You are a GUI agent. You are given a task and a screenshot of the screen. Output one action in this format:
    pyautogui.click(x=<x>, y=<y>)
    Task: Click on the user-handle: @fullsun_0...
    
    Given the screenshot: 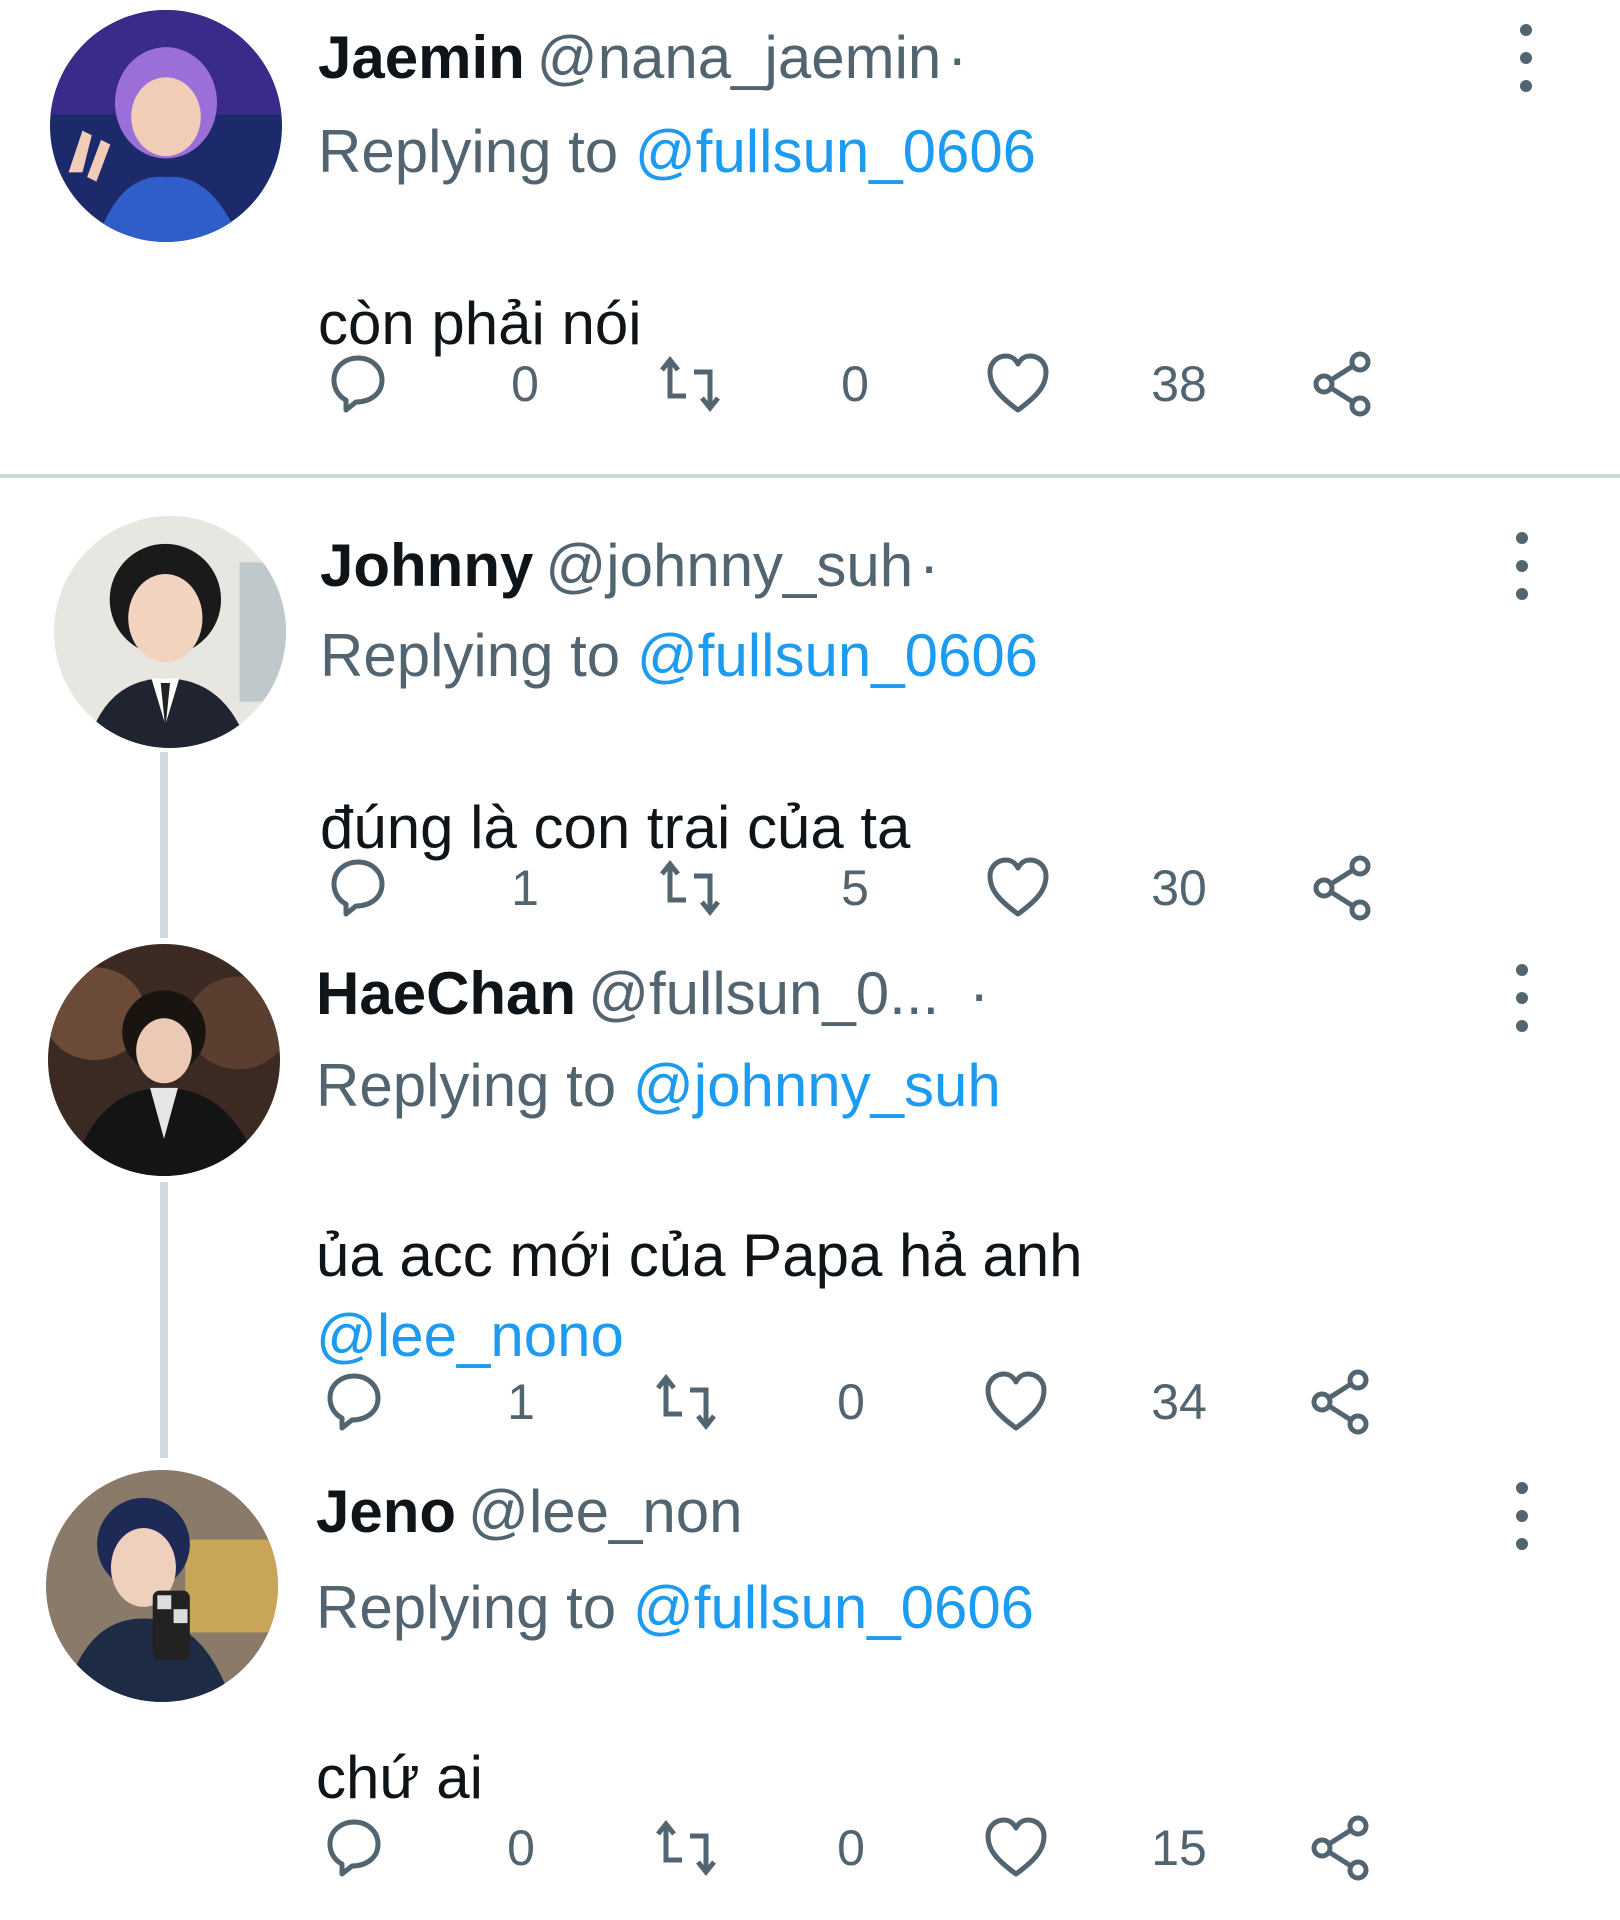 What is the action you would take?
    pyautogui.click(x=763, y=993)
    